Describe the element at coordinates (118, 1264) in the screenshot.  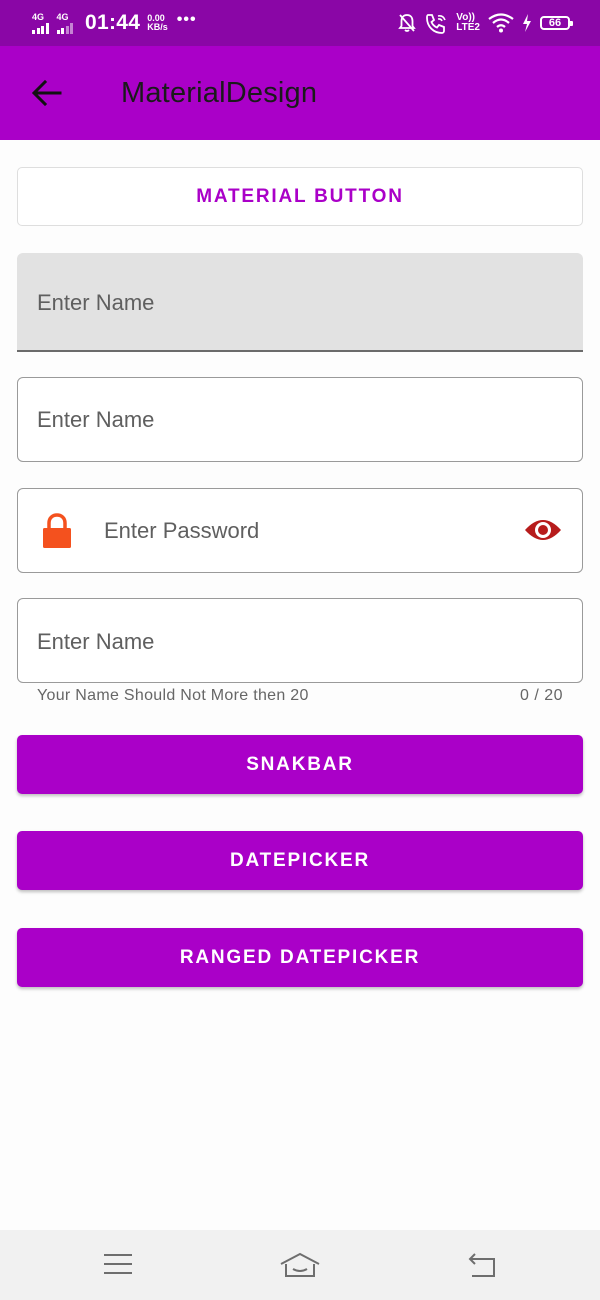
I see `menu-icon` at that location.